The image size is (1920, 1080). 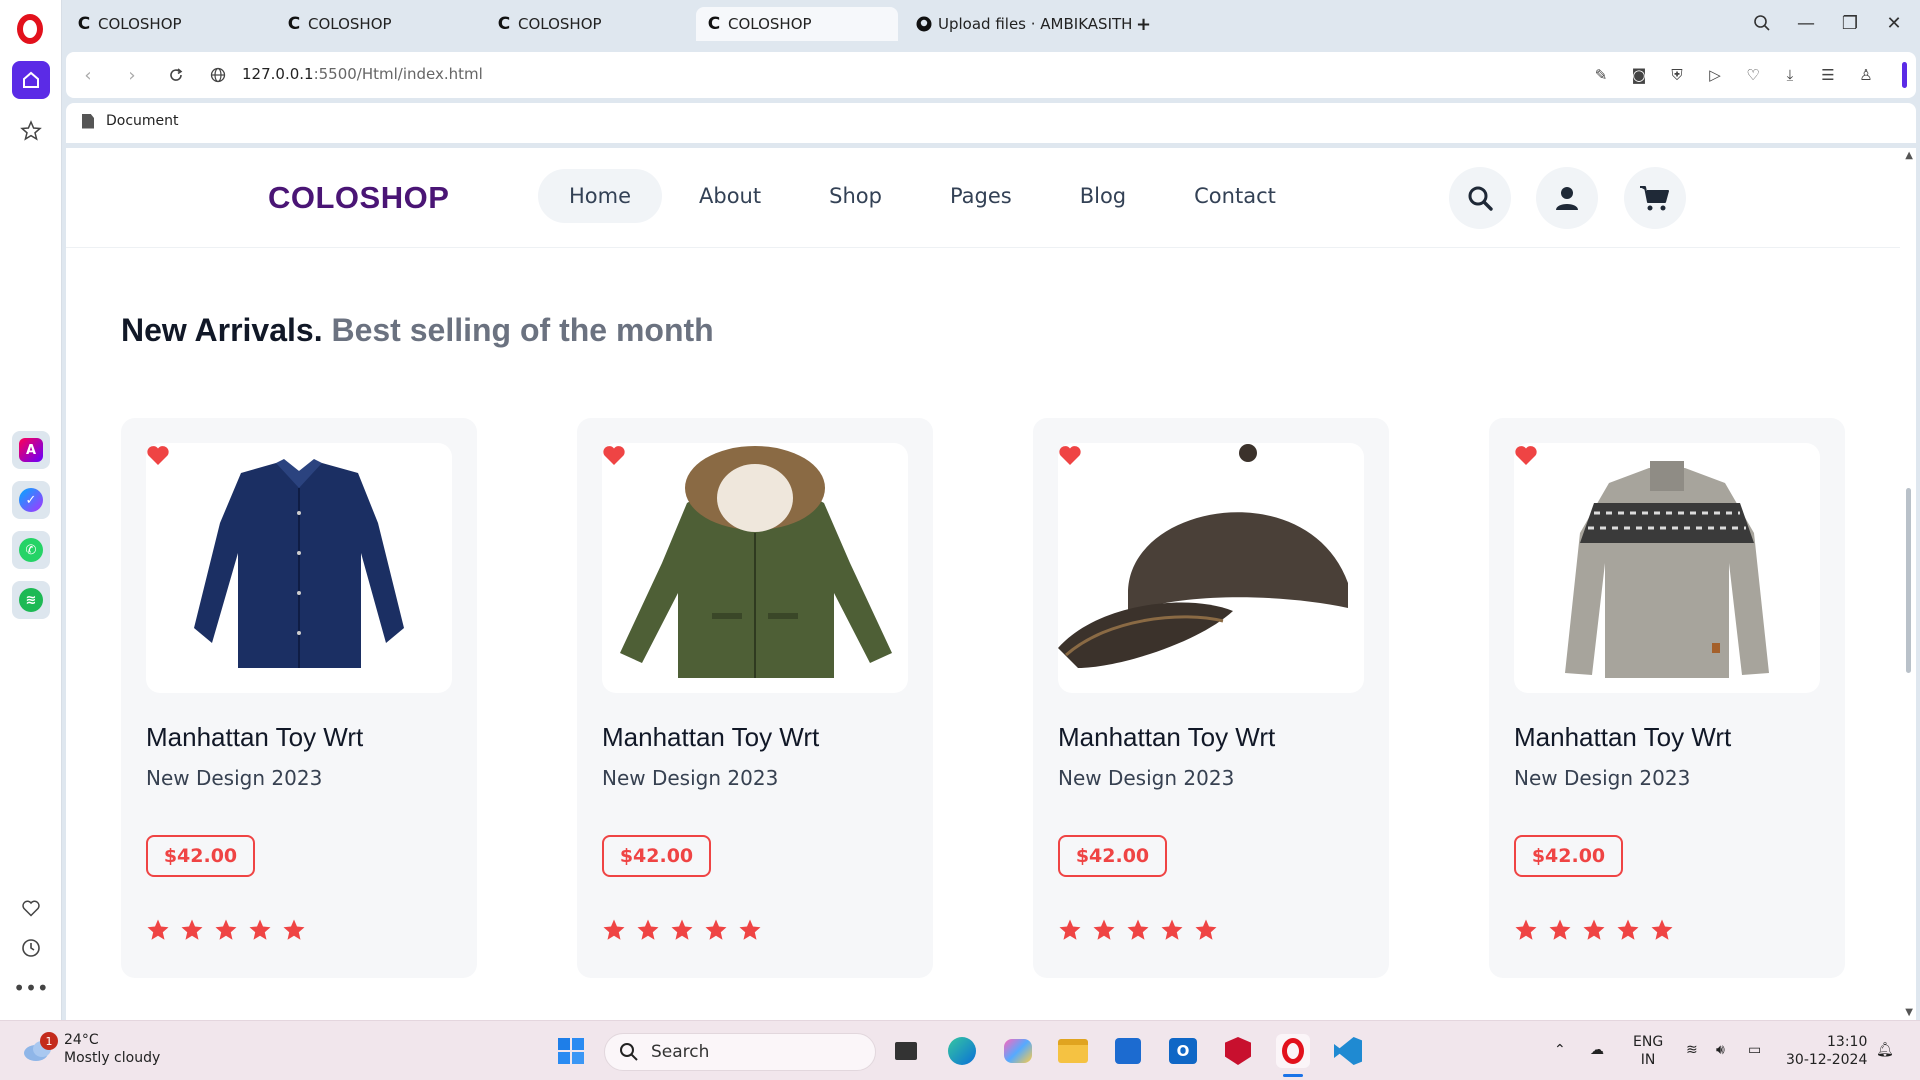 What do you see at coordinates (1667, 568) in the screenshot?
I see `product-image-grey-sweater` at bounding box center [1667, 568].